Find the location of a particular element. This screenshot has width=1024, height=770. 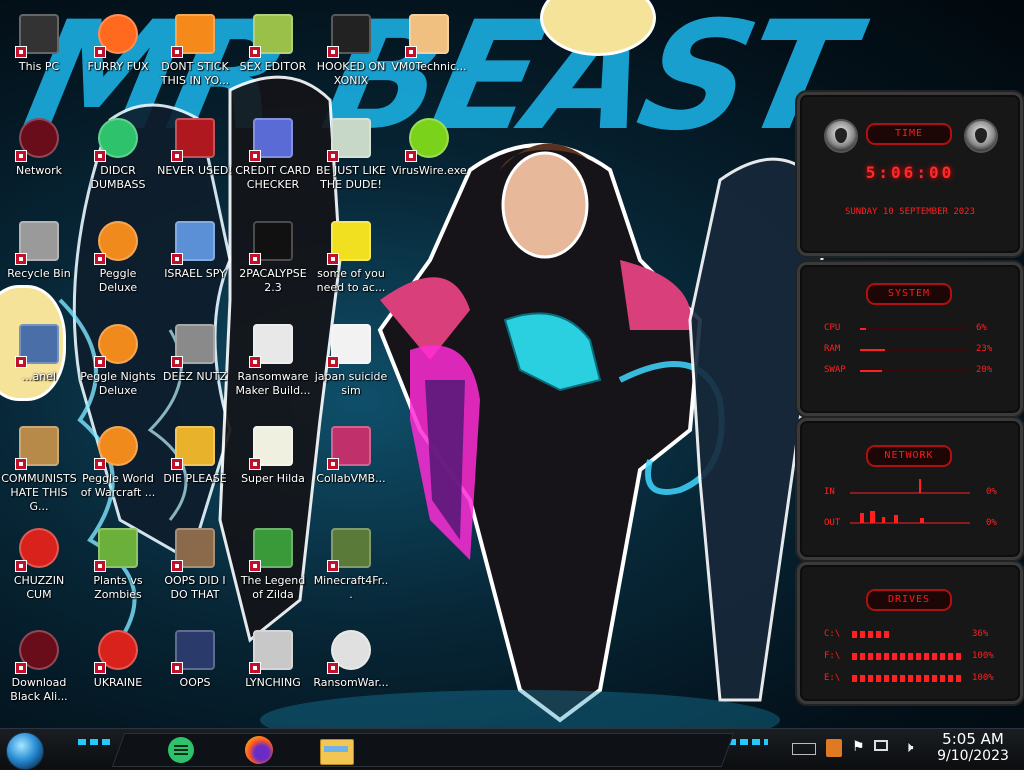

desktop-icon: OOPS is located at coordinates (195, 672).